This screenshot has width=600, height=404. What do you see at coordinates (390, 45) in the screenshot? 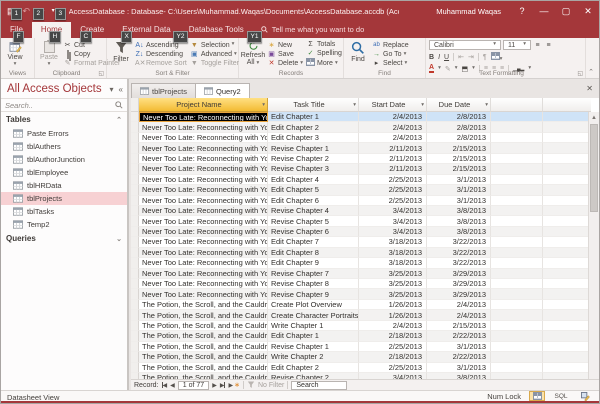
I see `replace-button: ab Replace` at bounding box center [390, 45].